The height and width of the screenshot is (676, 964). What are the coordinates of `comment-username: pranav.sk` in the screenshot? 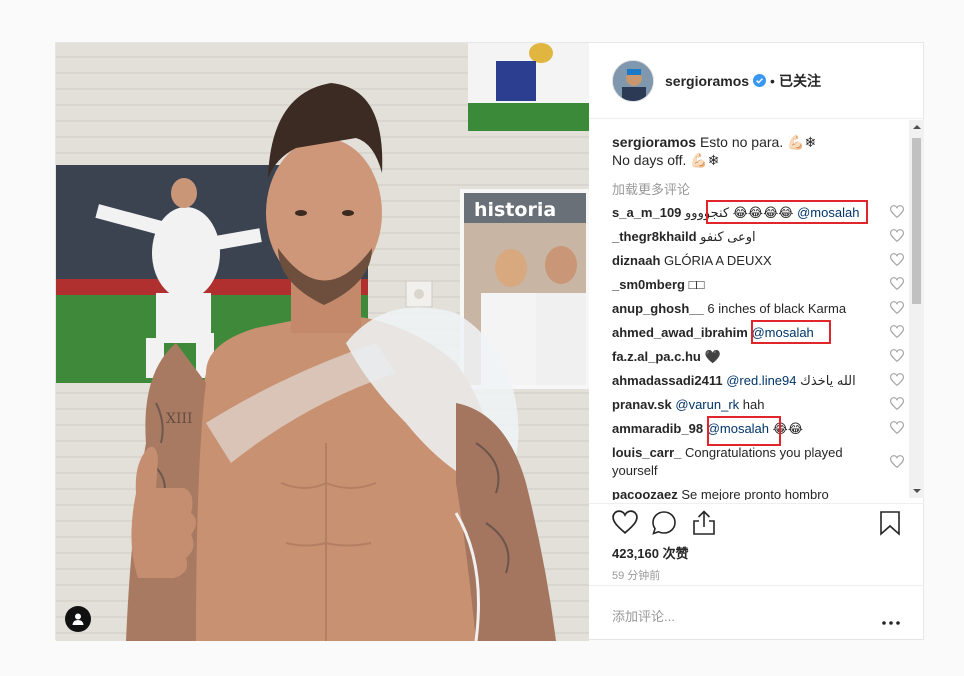 It's located at (642, 404).